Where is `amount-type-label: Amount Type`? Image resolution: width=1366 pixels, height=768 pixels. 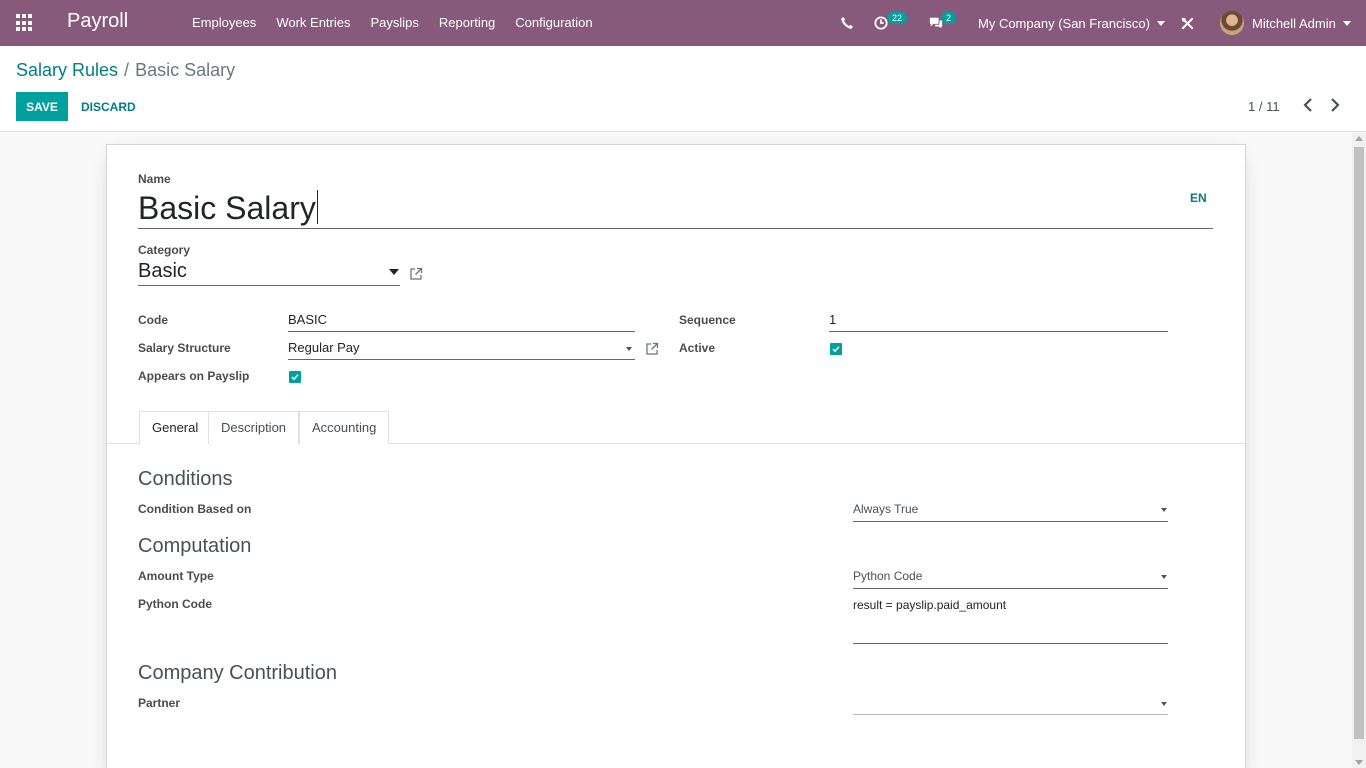 amount-type-label: Amount Type is located at coordinates (176, 576).